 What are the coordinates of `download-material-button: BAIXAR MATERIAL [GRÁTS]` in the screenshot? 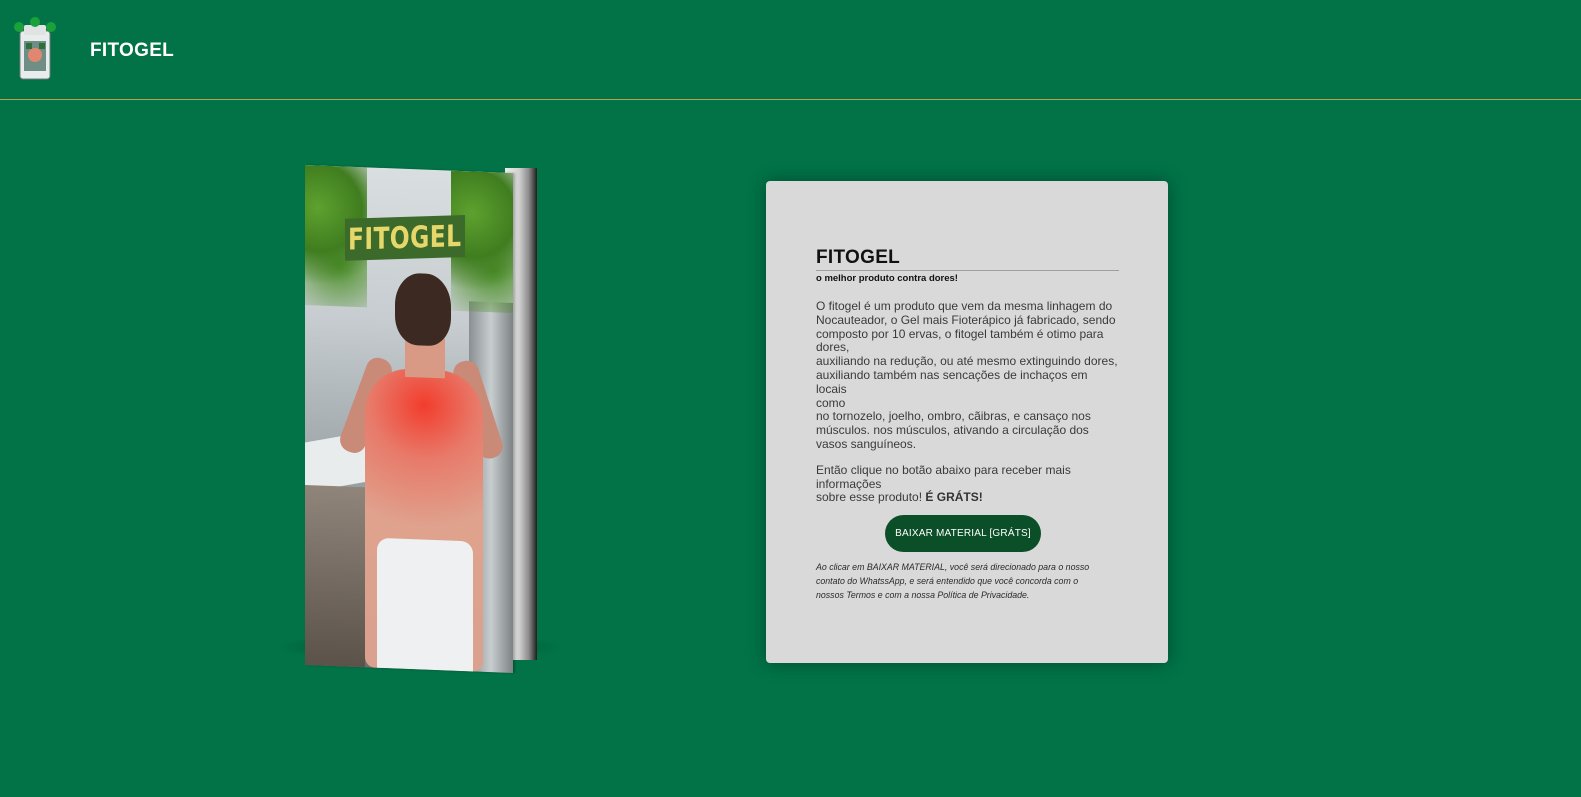 It's located at (963, 533).